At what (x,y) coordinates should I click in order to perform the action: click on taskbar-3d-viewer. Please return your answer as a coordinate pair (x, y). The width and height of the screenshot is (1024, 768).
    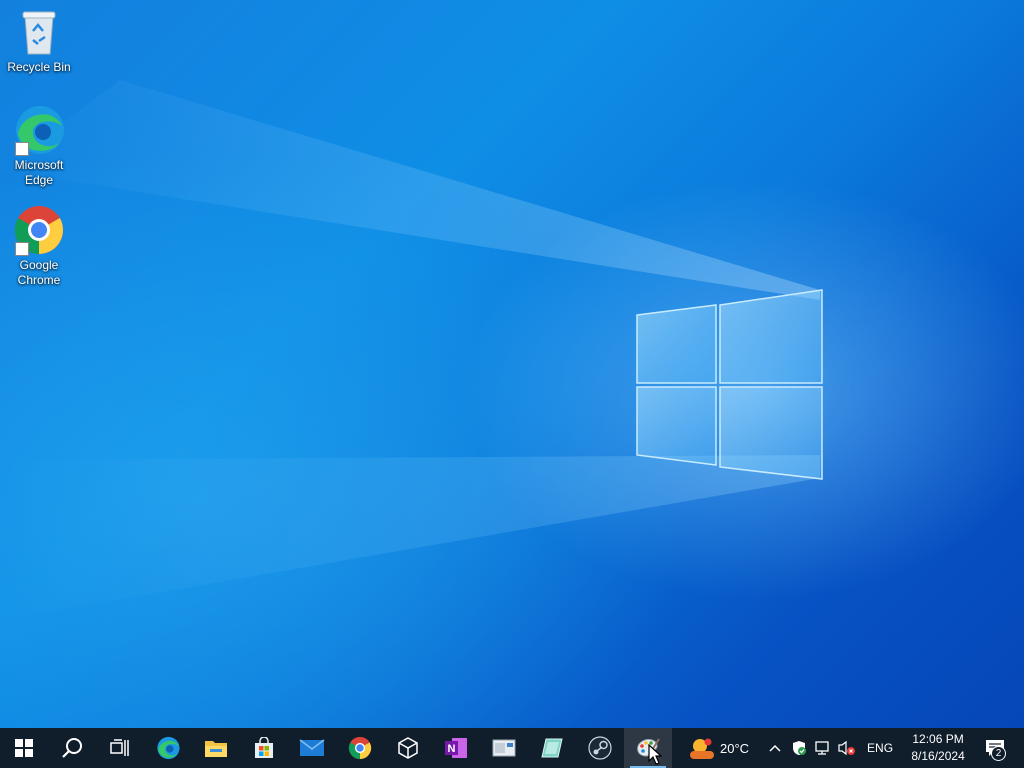
    Looking at the image, I should click on (408, 748).